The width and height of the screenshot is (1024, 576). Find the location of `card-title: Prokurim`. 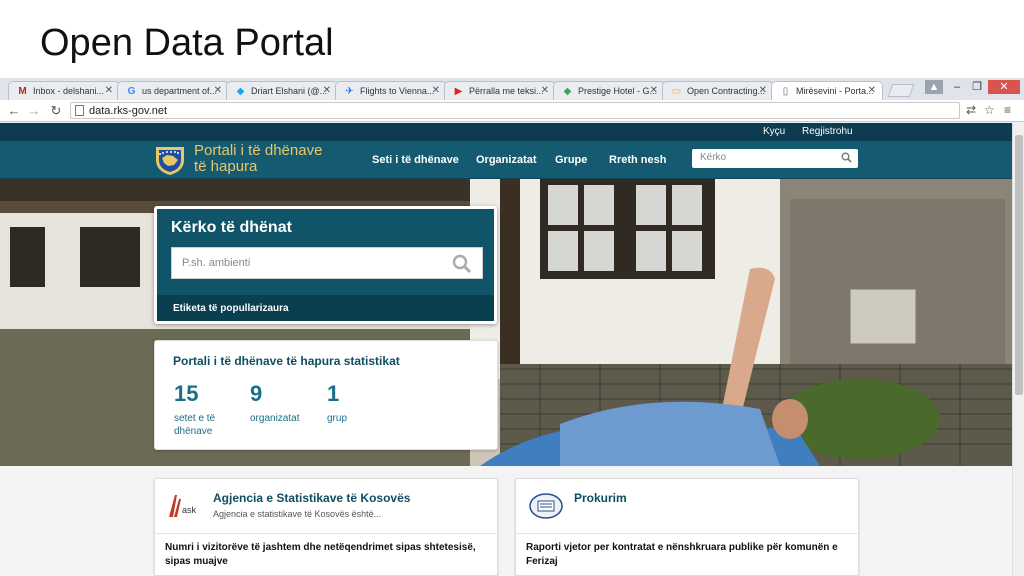

card-title: Prokurim is located at coordinates (600, 498).